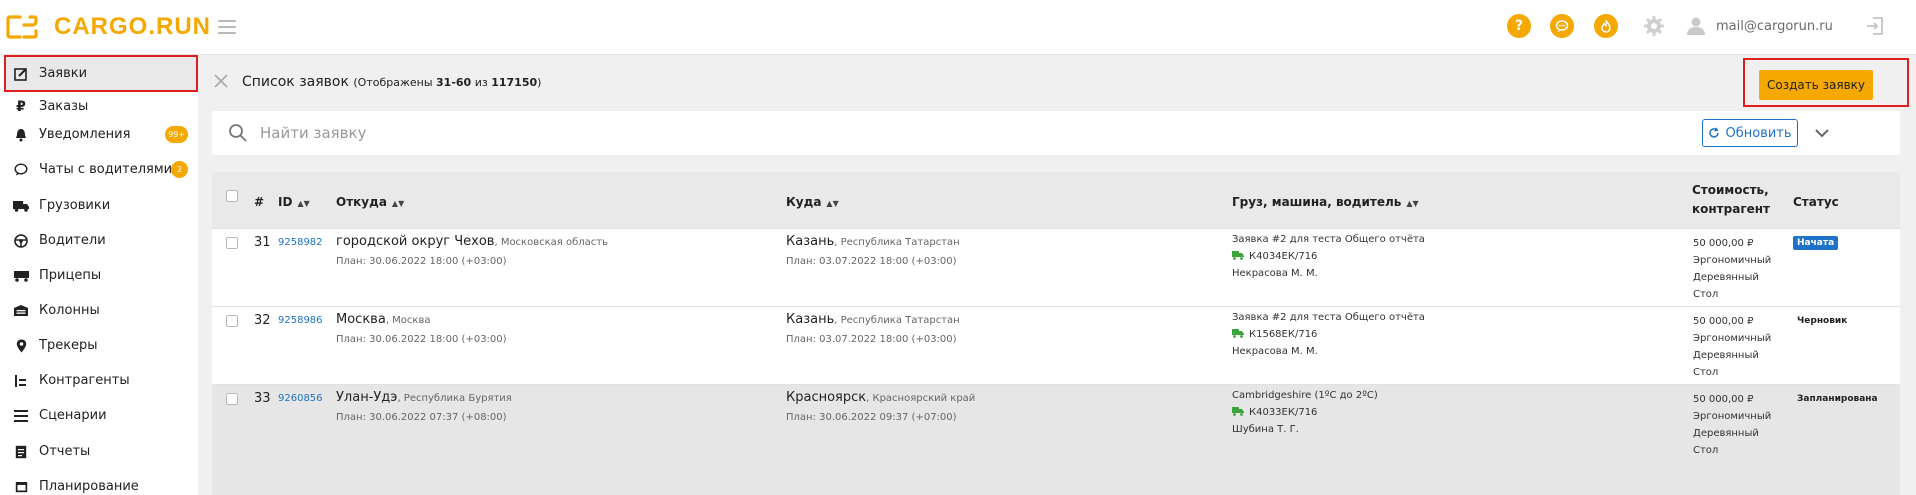 The image size is (1916, 495). Describe the element at coordinates (424, 397) in the screenshot. I see `from-location: Улан-Удэ, Республика Бурятия` at that location.